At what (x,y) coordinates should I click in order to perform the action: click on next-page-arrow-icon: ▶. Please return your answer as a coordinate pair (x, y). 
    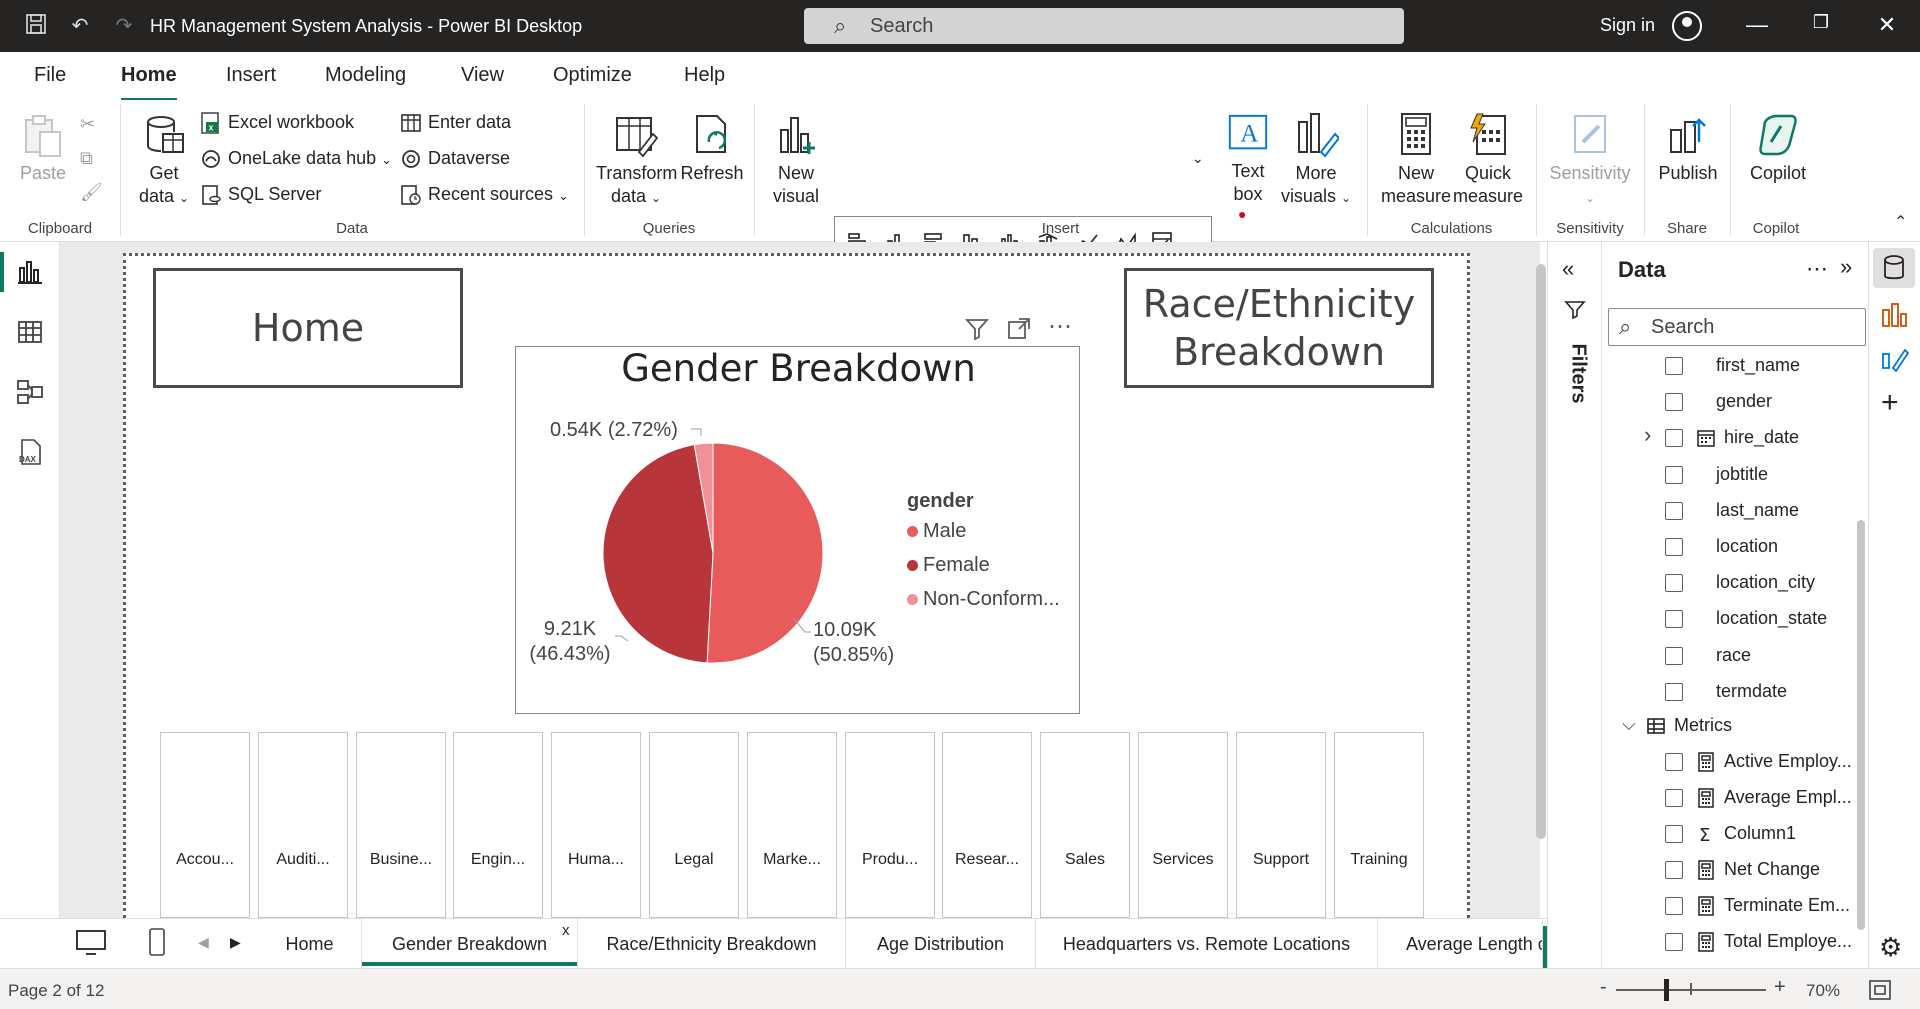
    Looking at the image, I should click on (235, 942).